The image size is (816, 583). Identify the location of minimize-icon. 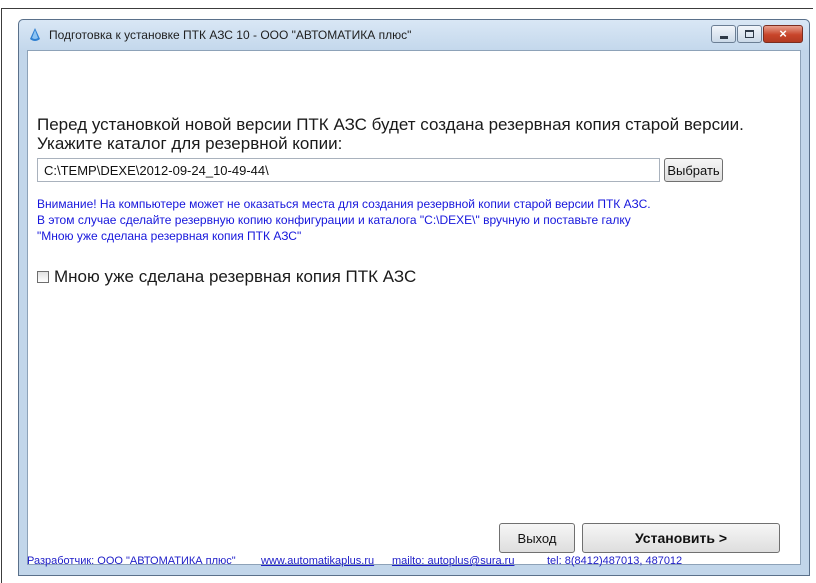
(724, 37).